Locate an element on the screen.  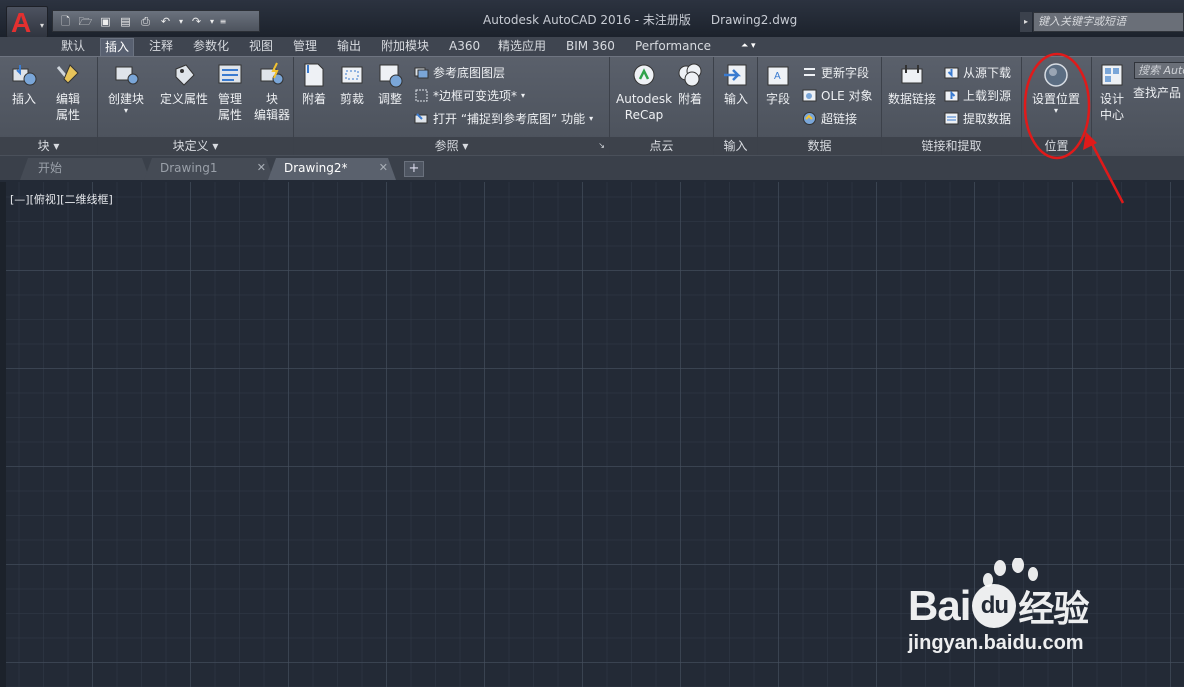
insert-block-button: 插入 is located at coordinates (24, 84).